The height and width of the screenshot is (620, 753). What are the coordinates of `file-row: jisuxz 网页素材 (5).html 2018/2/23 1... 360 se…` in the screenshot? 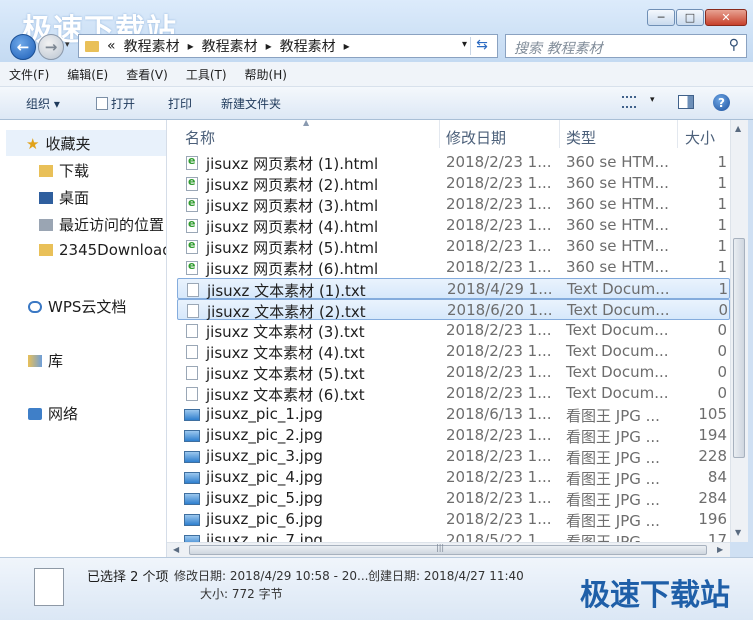 It's located at (453, 246).